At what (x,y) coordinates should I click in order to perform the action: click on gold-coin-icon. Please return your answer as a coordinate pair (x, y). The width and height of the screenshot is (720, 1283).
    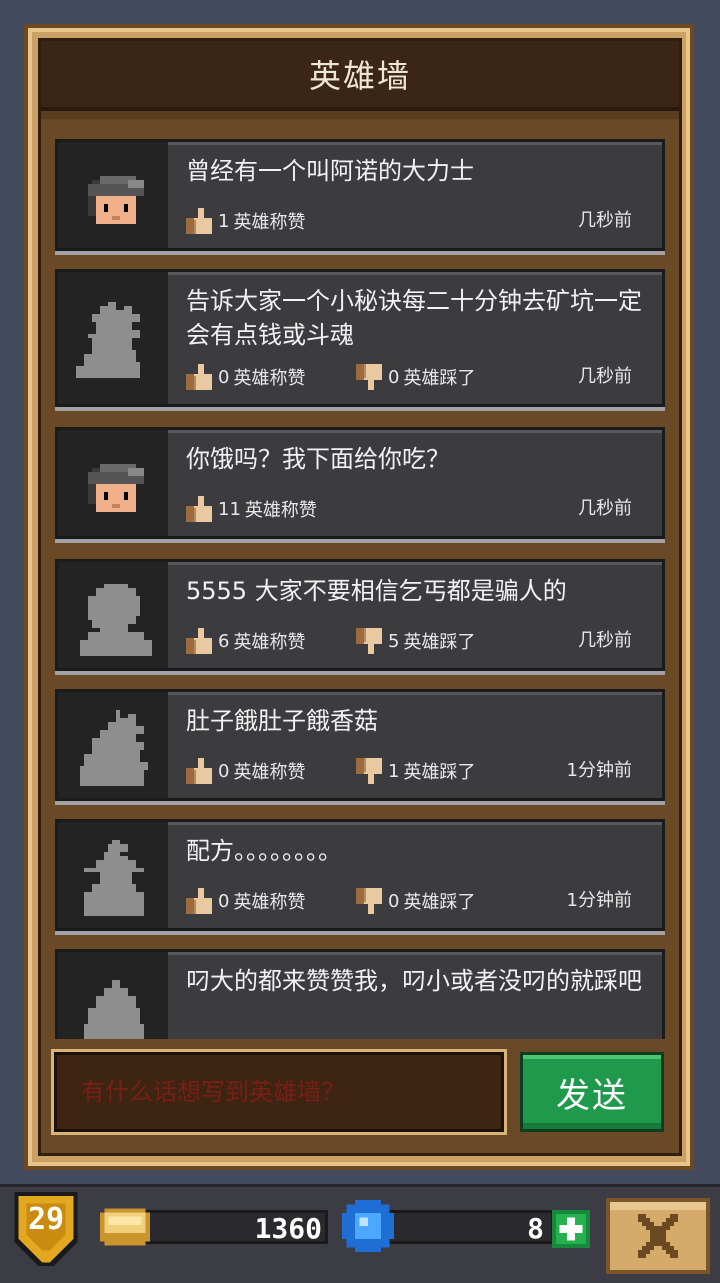
    Looking at the image, I should click on (125, 1227).